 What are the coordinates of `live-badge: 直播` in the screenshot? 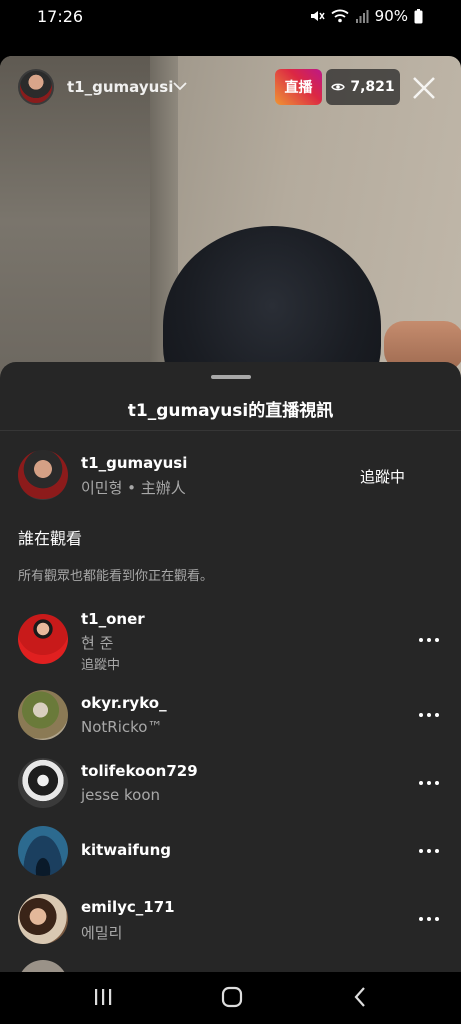 It's located at (298, 87).